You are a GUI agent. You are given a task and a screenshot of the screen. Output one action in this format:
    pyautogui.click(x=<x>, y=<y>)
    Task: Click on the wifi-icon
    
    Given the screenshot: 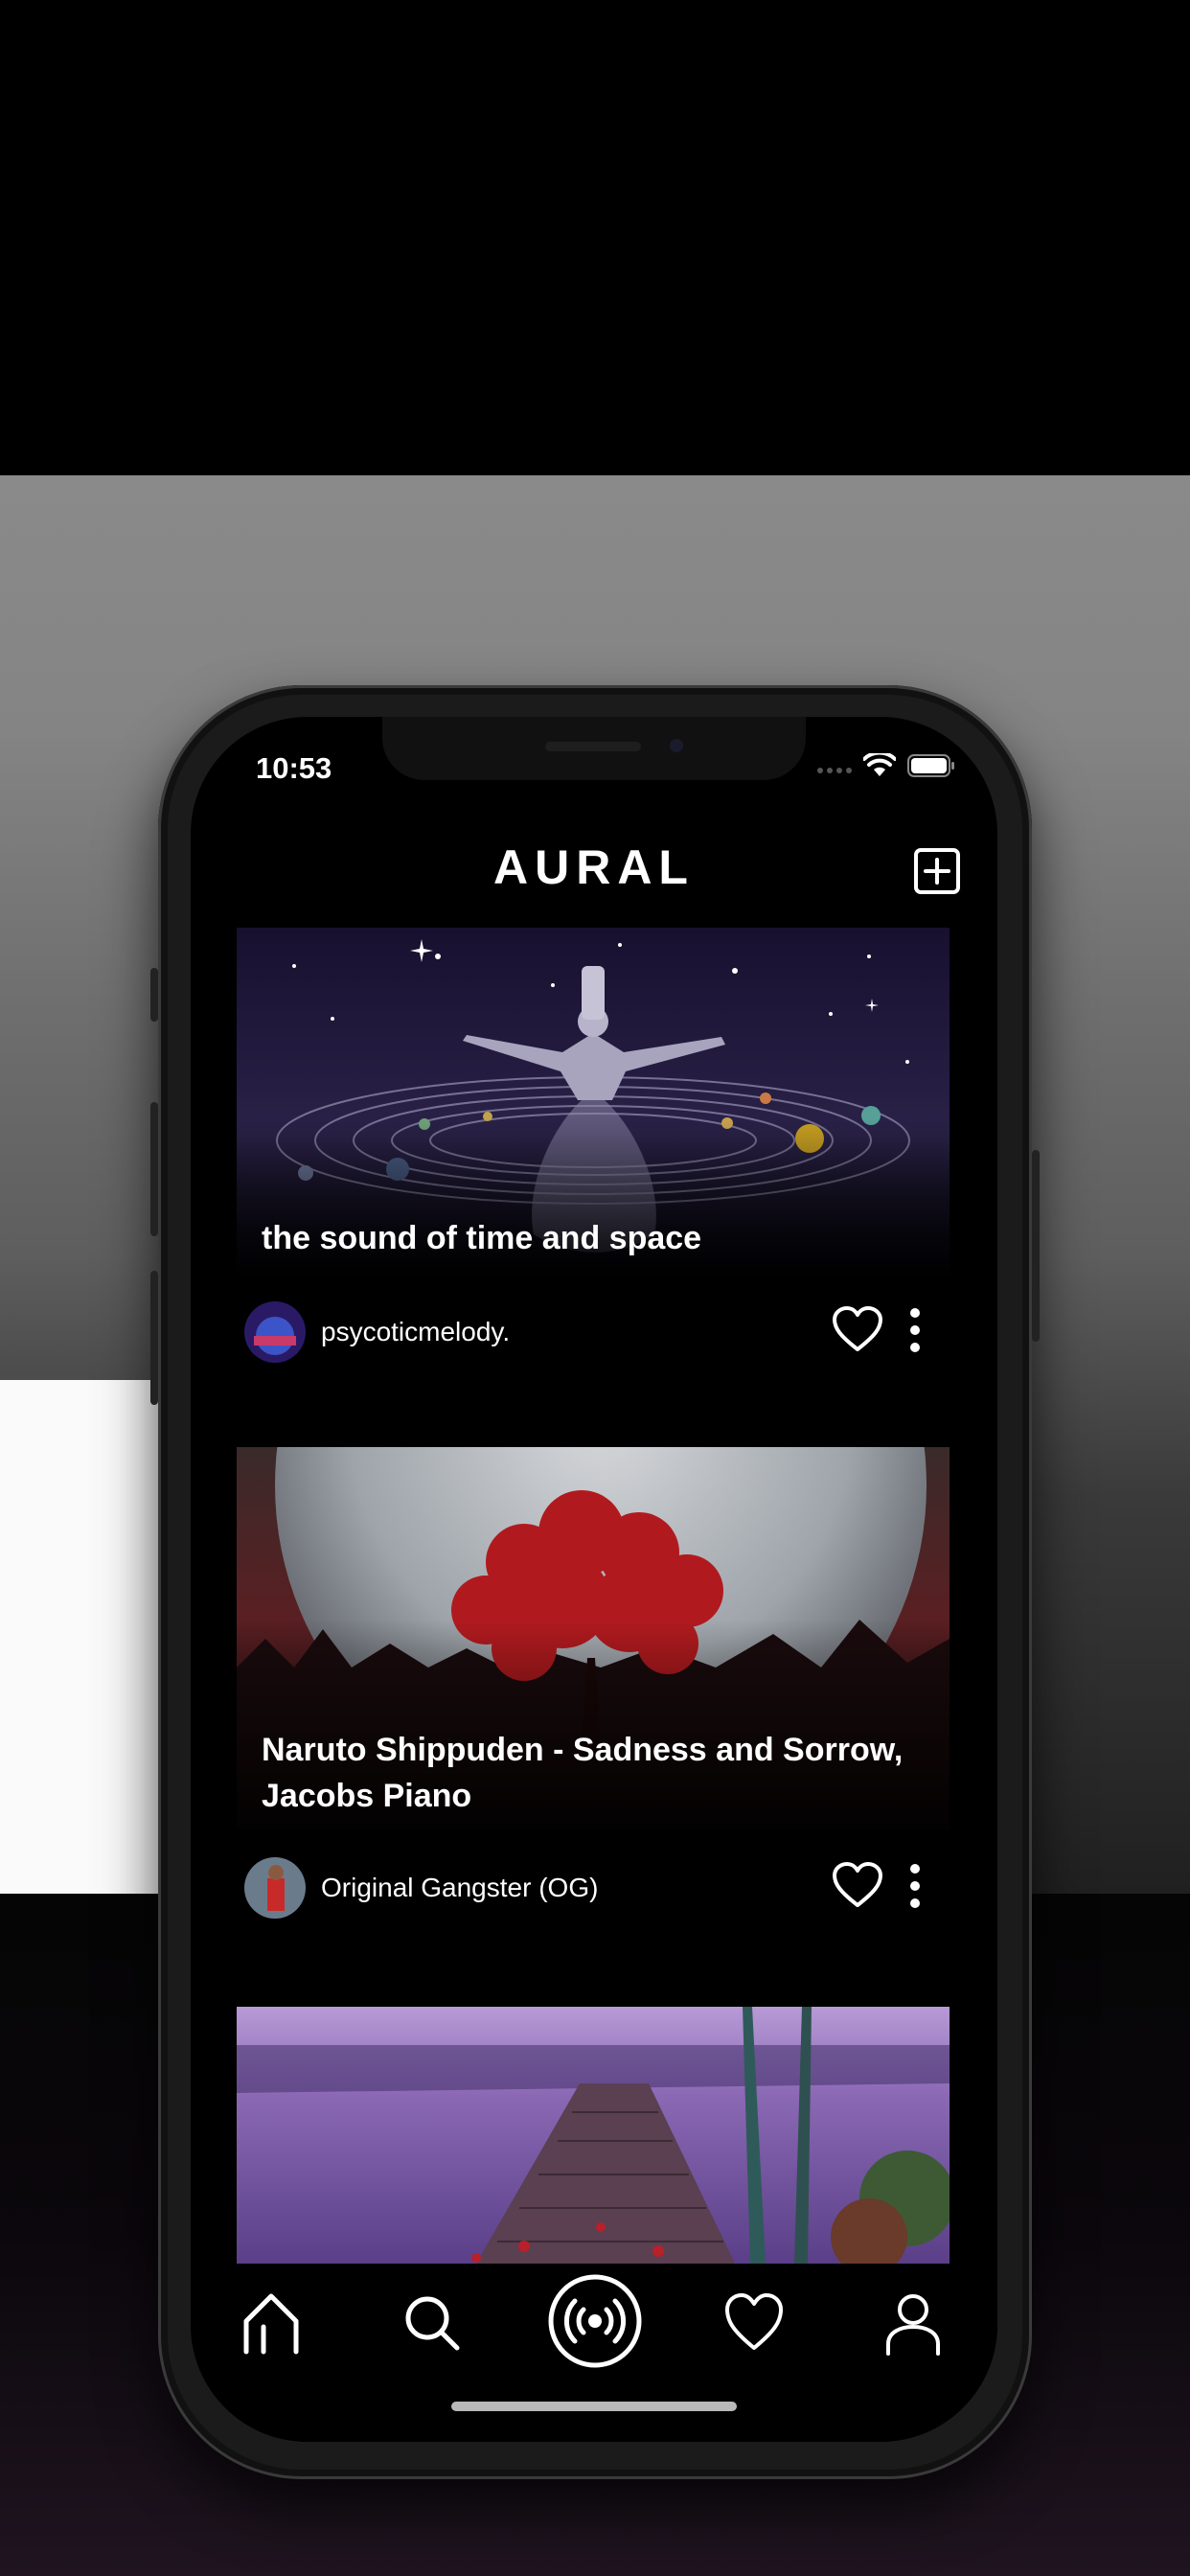 What is the action you would take?
    pyautogui.click(x=880, y=764)
    